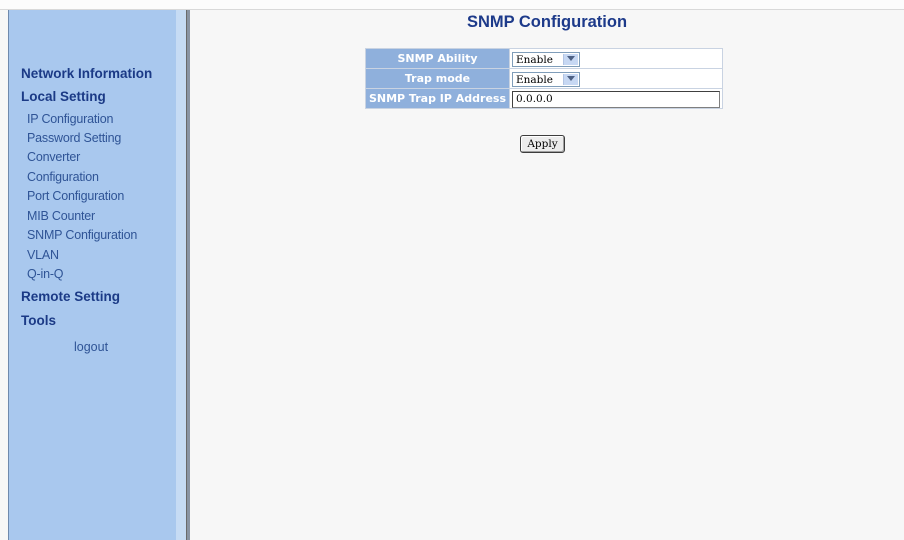  What do you see at coordinates (86, 73) in the screenshot?
I see `sidebar-item-network-information: Network Information` at bounding box center [86, 73].